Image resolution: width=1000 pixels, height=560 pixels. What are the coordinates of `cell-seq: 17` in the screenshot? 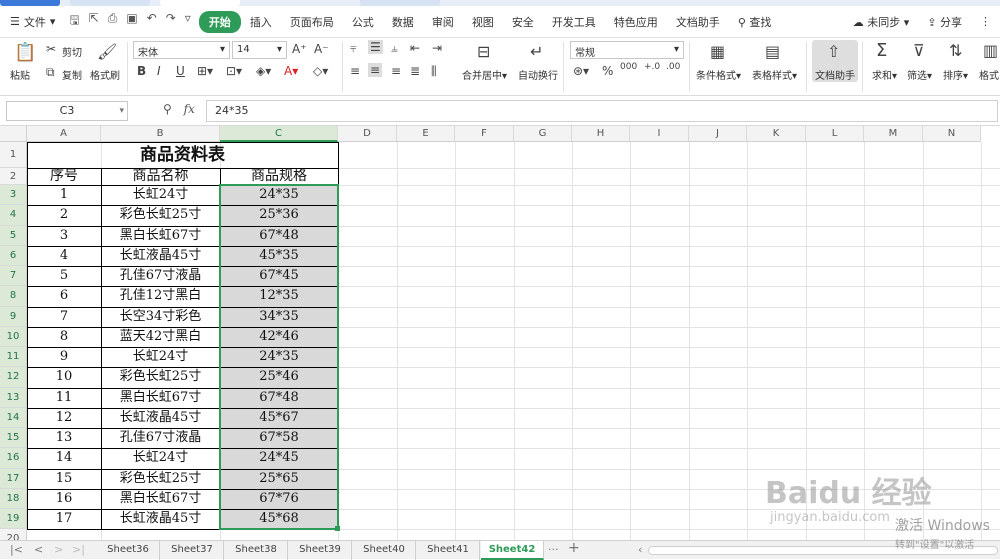 It's located at (64, 519).